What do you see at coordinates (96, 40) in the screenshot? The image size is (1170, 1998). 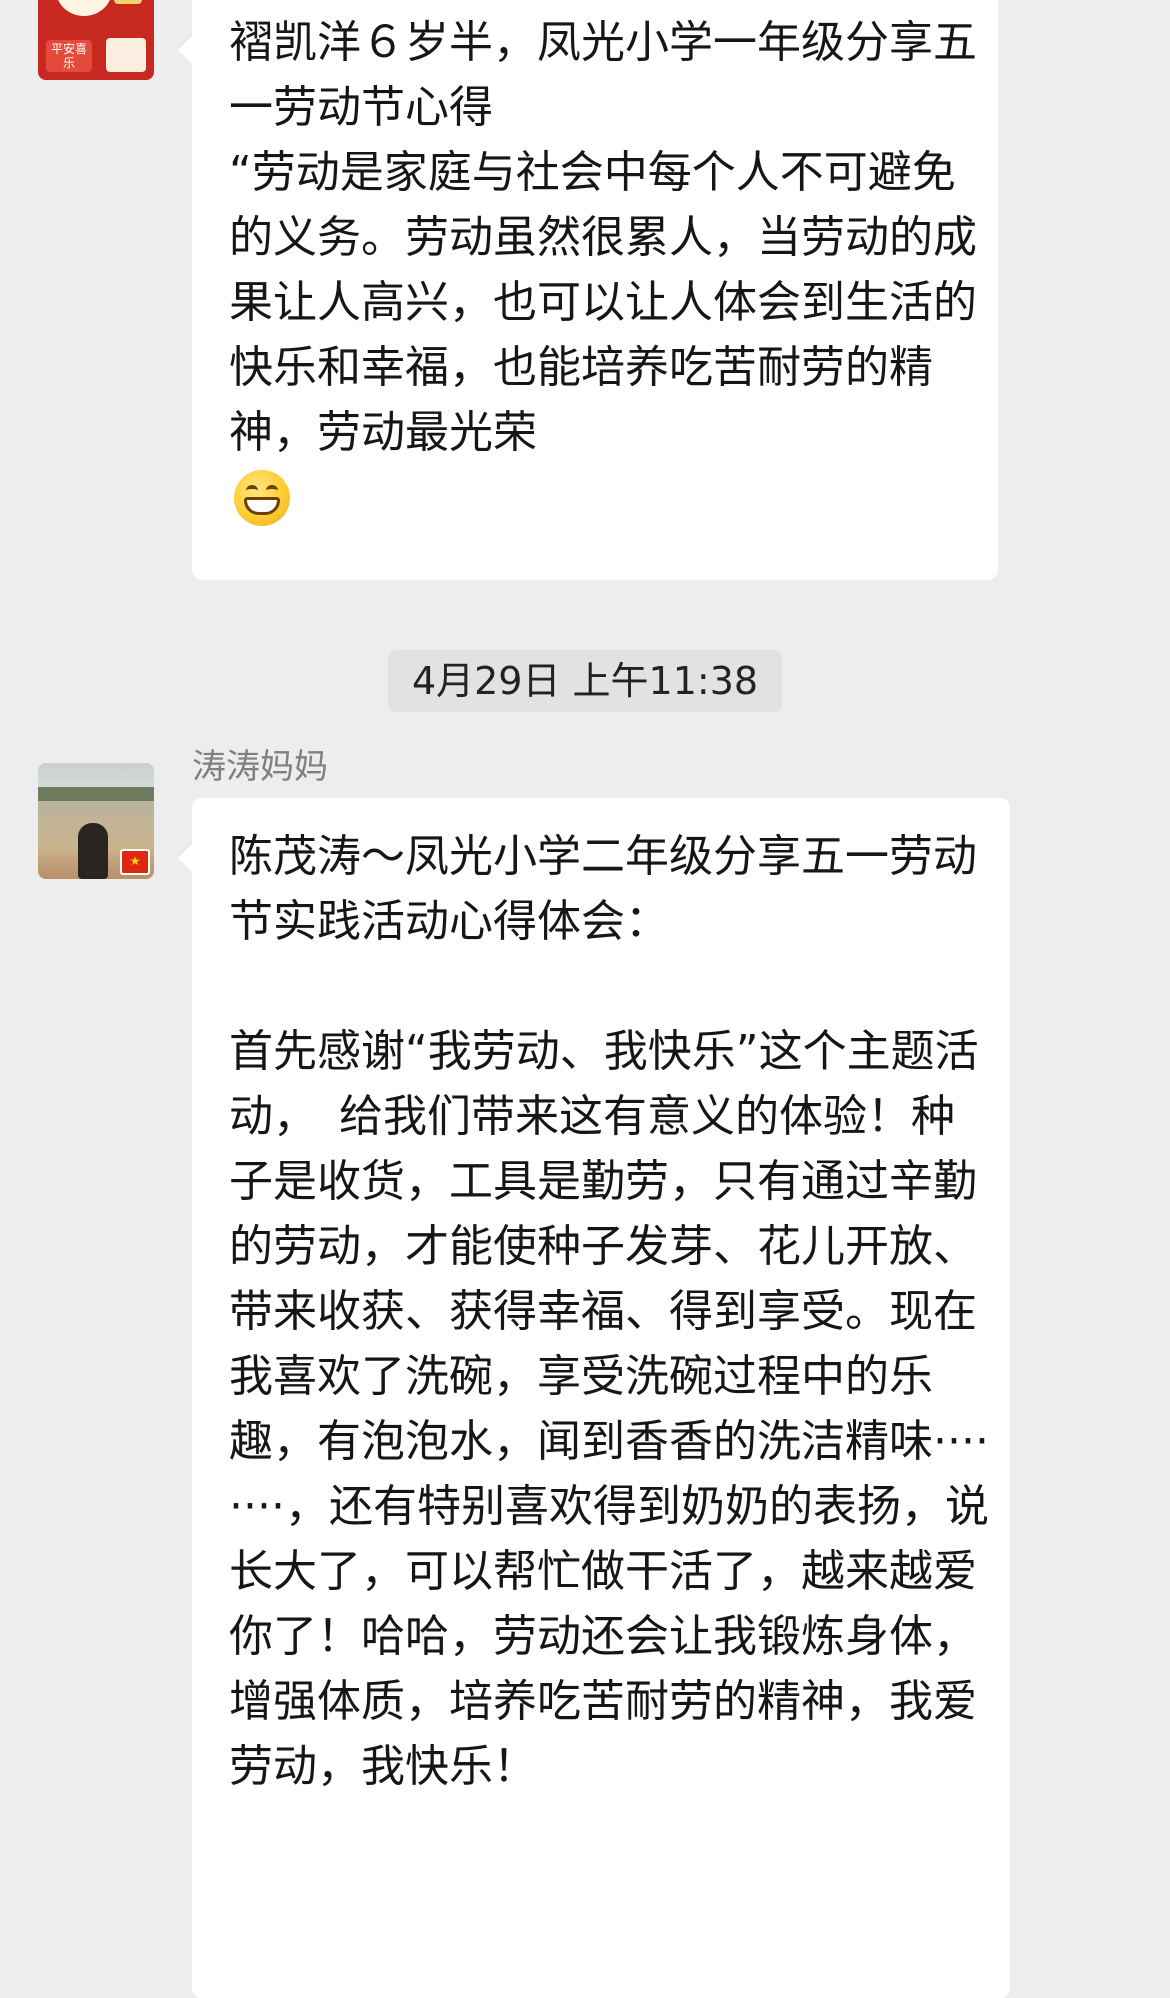 I see `sender-avatar: 運 平安喜乐` at bounding box center [96, 40].